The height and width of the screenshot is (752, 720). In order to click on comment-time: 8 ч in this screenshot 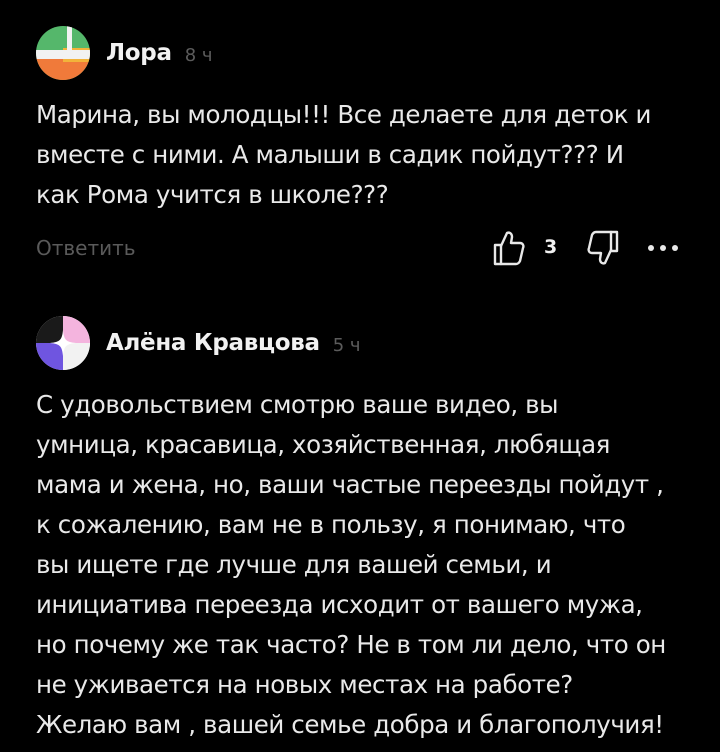, I will do `click(198, 55)`.